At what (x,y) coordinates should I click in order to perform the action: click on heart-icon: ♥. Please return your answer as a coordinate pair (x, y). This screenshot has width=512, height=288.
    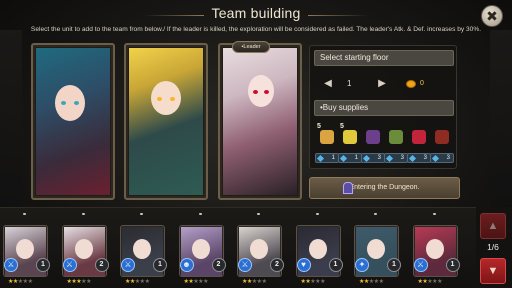
    Looking at the image, I should click on (303, 265).